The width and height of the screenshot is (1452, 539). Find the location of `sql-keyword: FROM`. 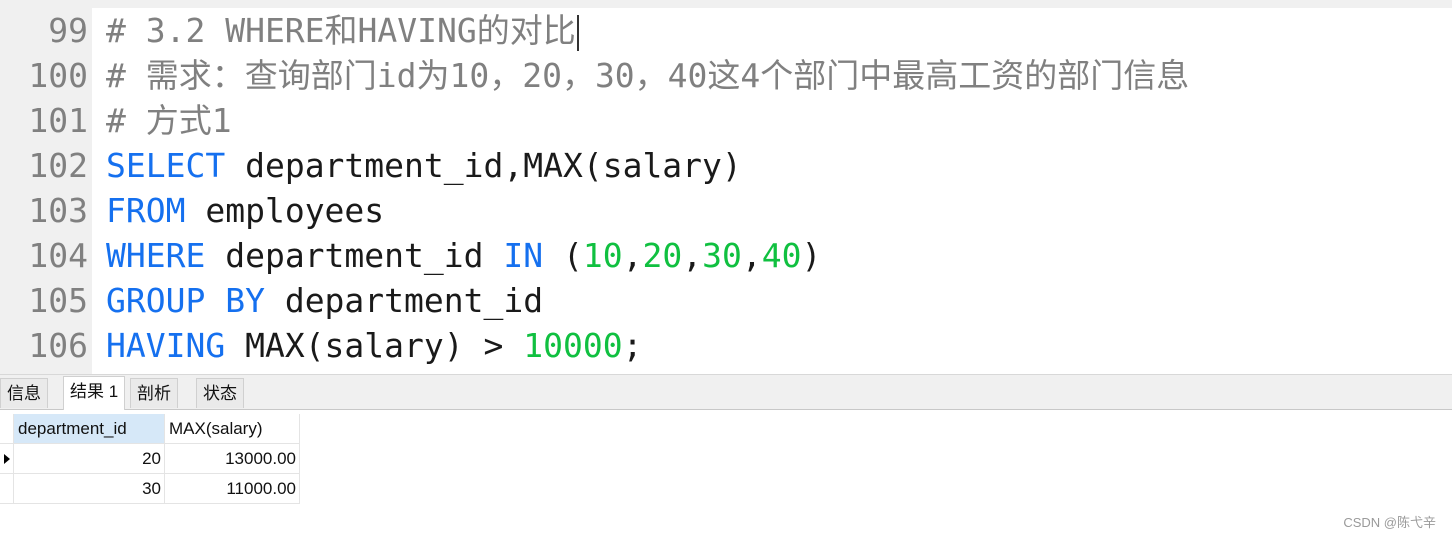

sql-keyword: FROM is located at coordinates (146, 210).